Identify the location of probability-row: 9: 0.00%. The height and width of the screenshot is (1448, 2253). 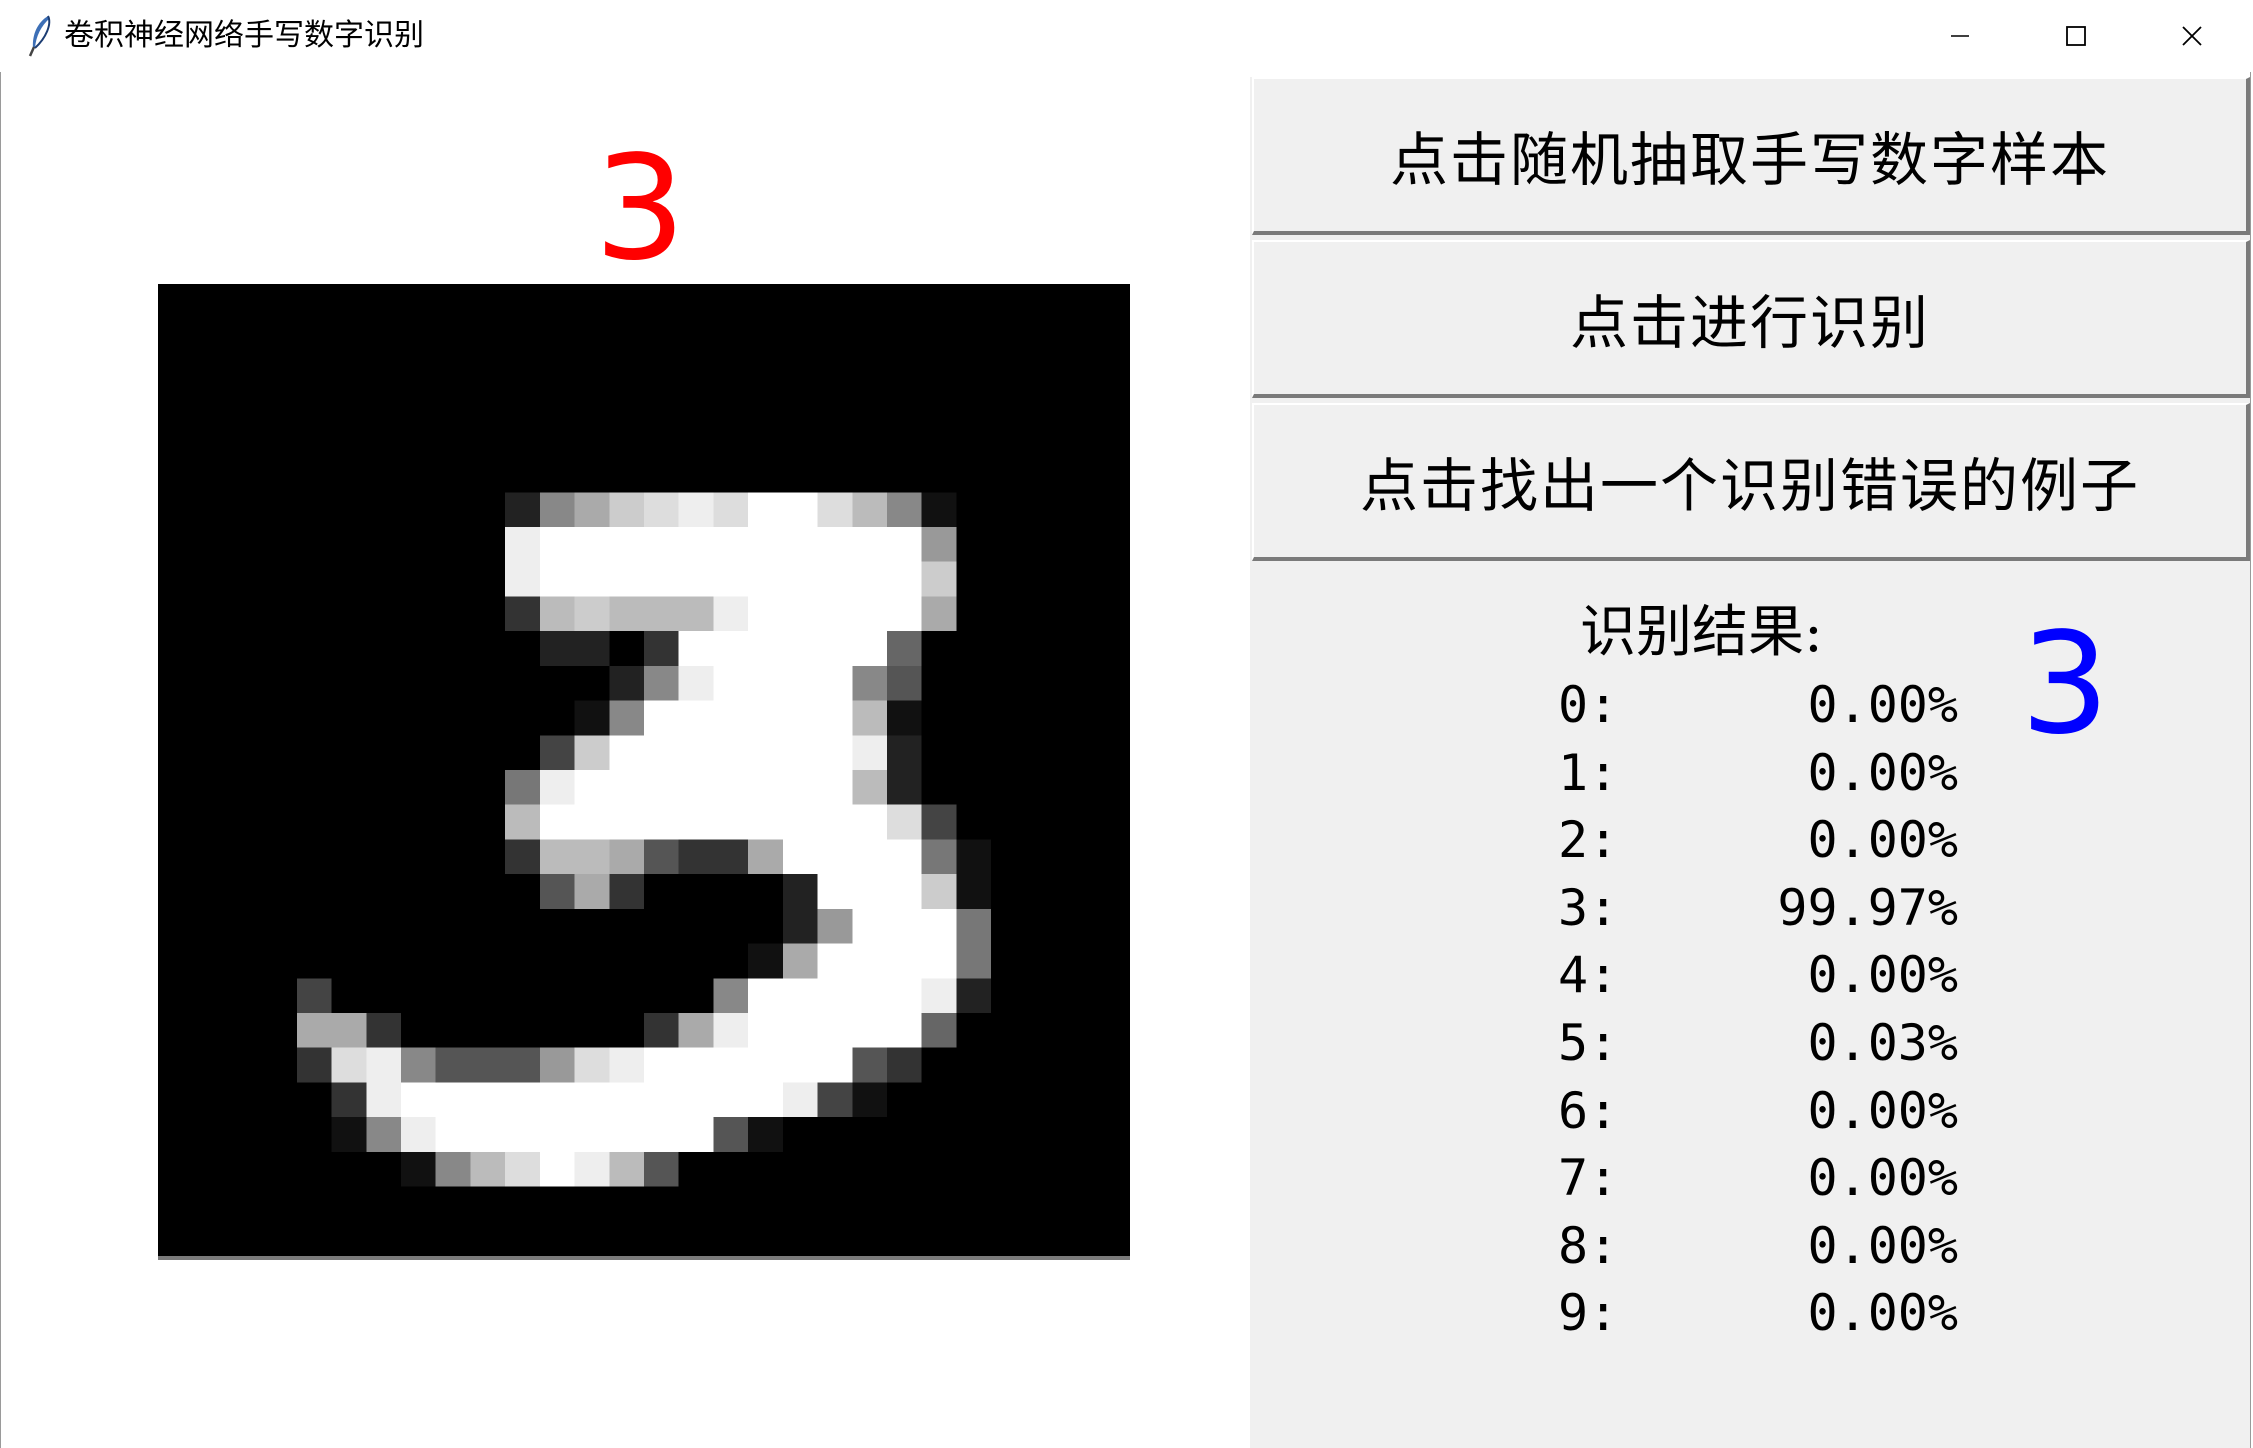
(1758, 1314).